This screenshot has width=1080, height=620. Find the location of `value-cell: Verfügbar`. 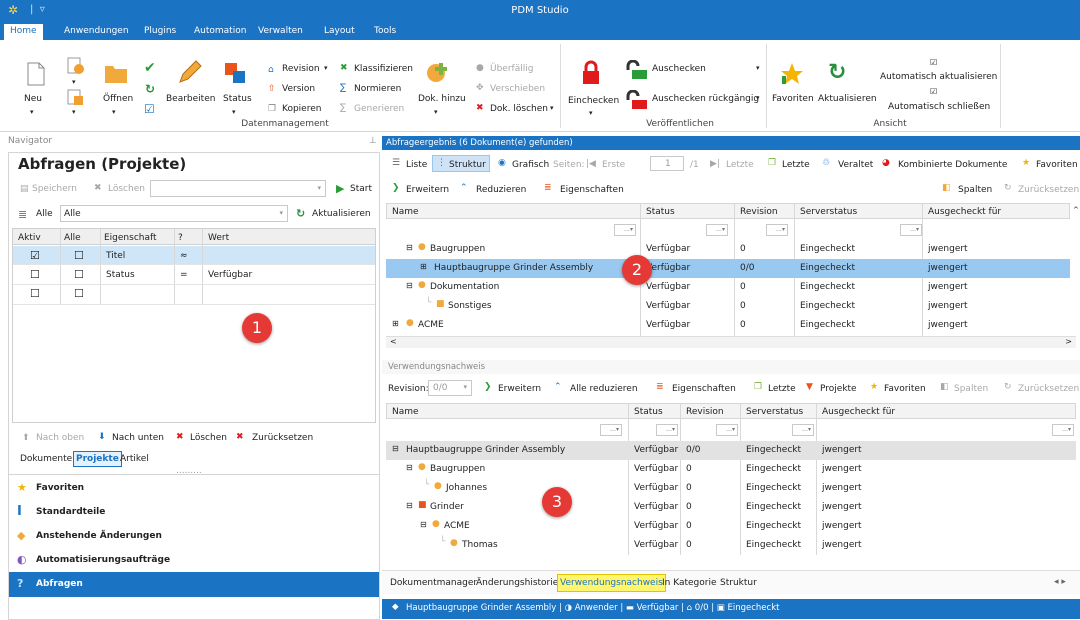

value-cell: Verfügbar is located at coordinates (230, 275).